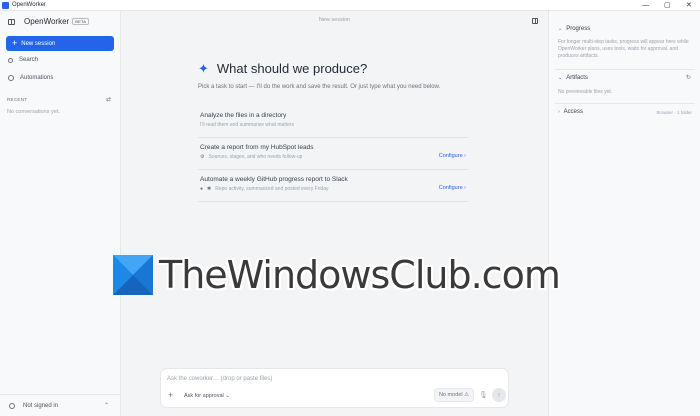 The width and height of the screenshot is (700, 416). I want to click on access-section-header: › Access, so click(570, 112).